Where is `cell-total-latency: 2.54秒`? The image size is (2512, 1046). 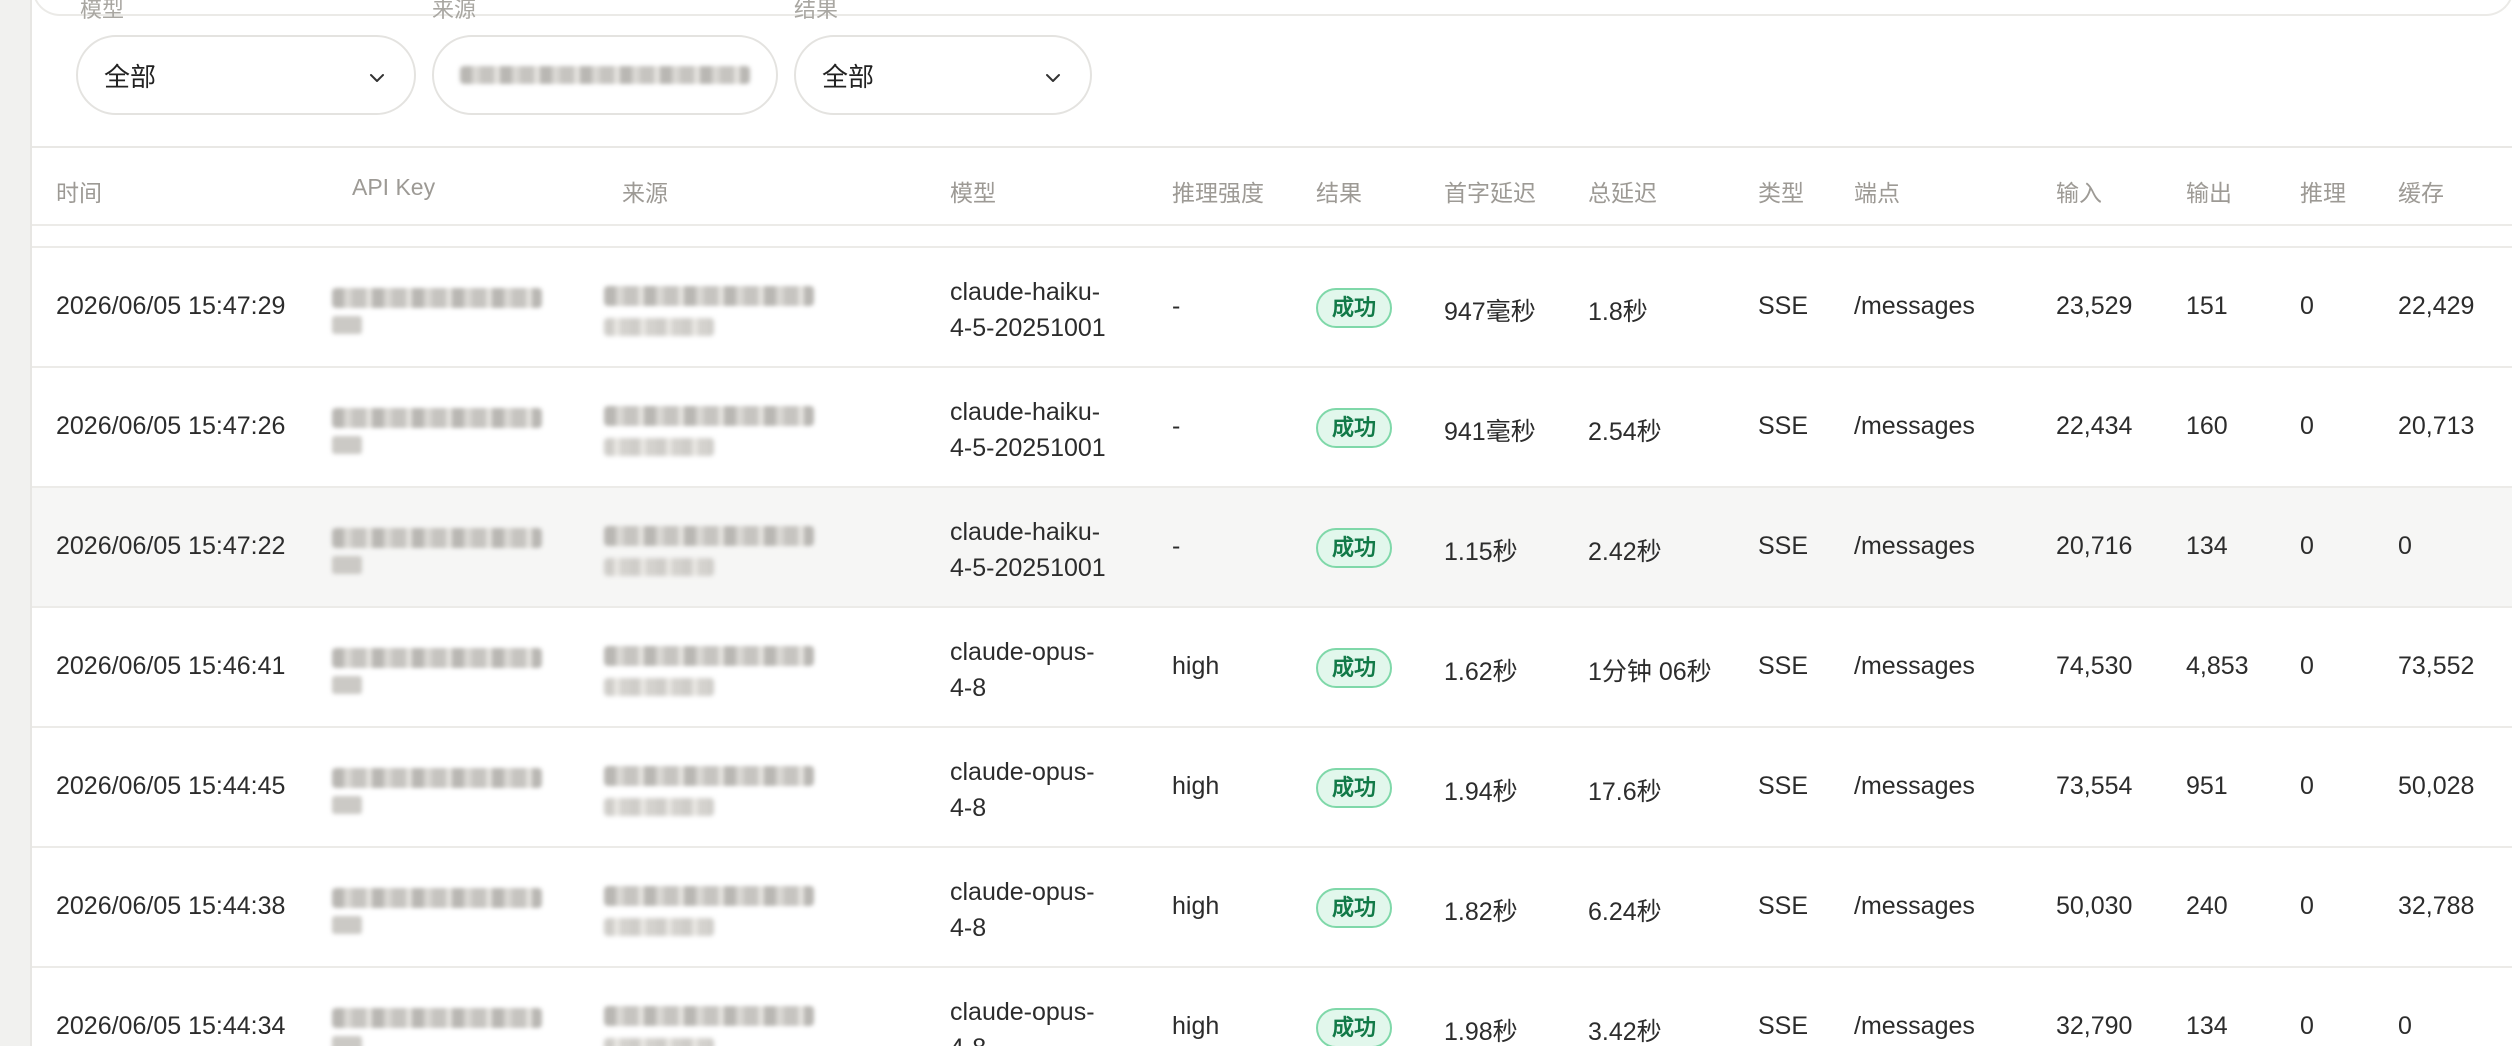 cell-total-latency: 2.54秒 is located at coordinates (1625, 432).